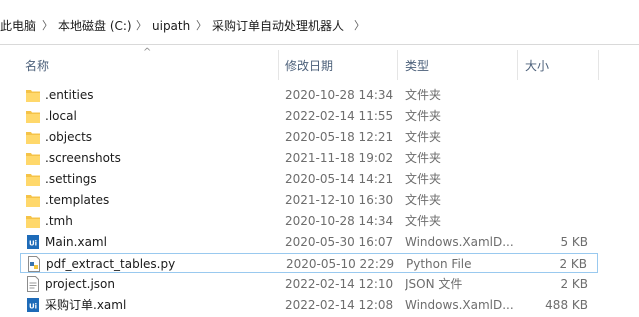 The height and width of the screenshot is (317, 639). What do you see at coordinates (309, 66) in the screenshot?
I see `column-header-modified: 修改日期` at bounding box center [309, 66].